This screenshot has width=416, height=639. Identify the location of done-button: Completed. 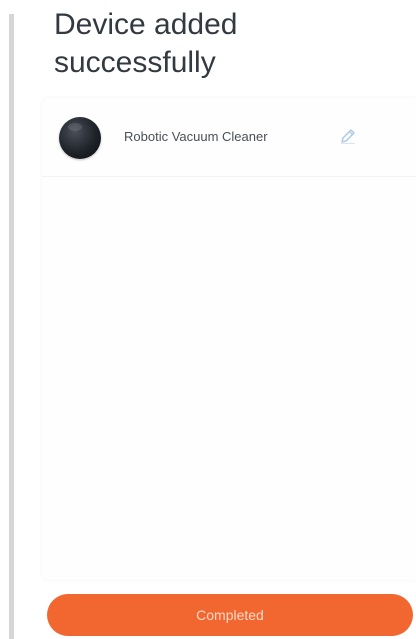
(230, 615).